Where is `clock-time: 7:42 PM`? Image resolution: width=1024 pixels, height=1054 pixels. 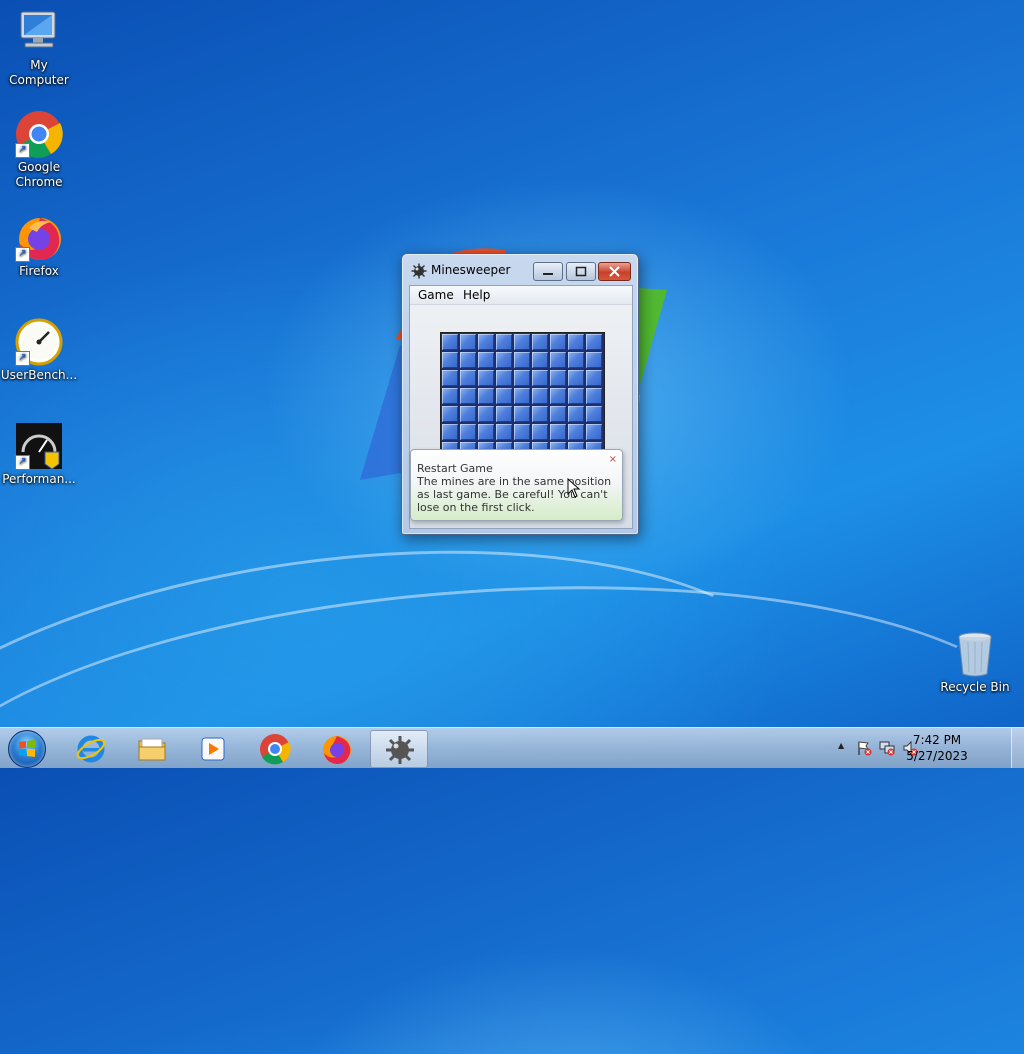
clock-time: 7:42 PM is located at coordinates (937, 740).